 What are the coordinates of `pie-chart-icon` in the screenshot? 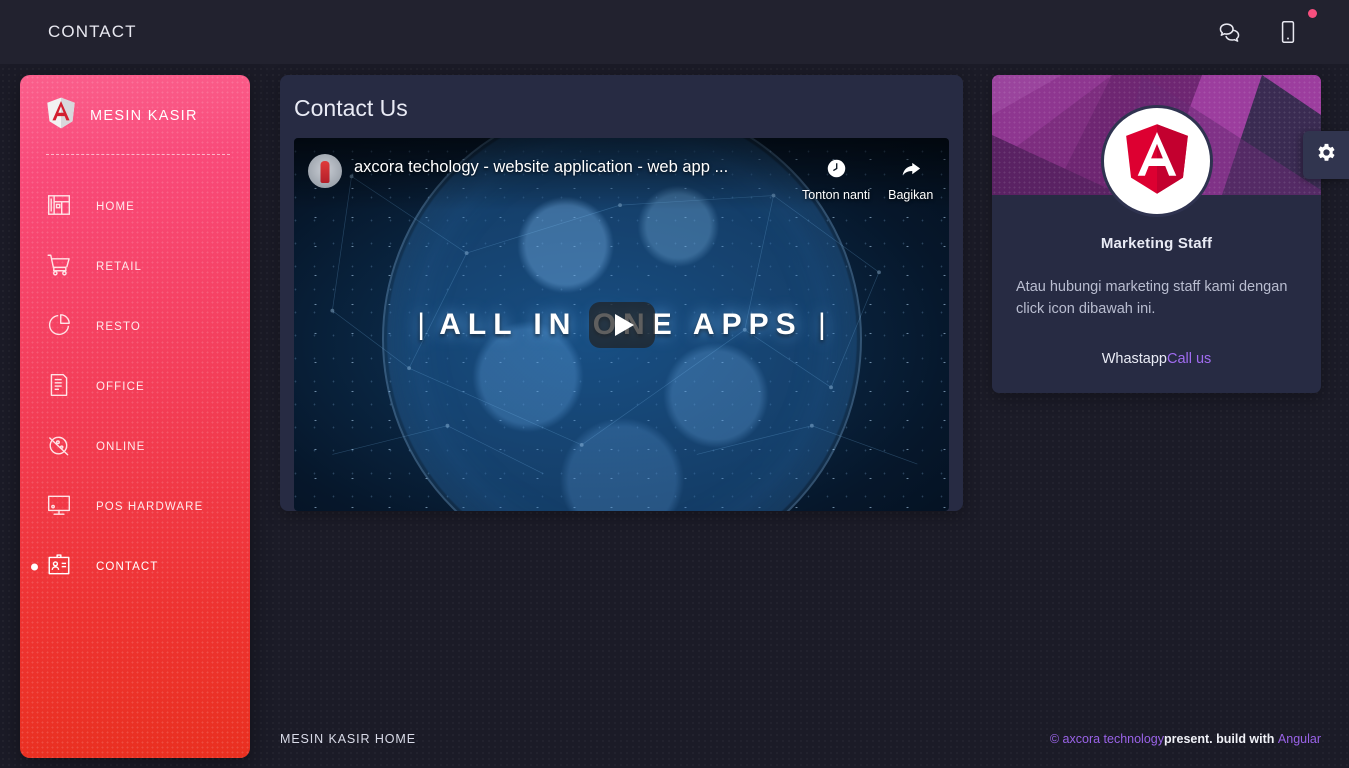 It's located at (59, 327).